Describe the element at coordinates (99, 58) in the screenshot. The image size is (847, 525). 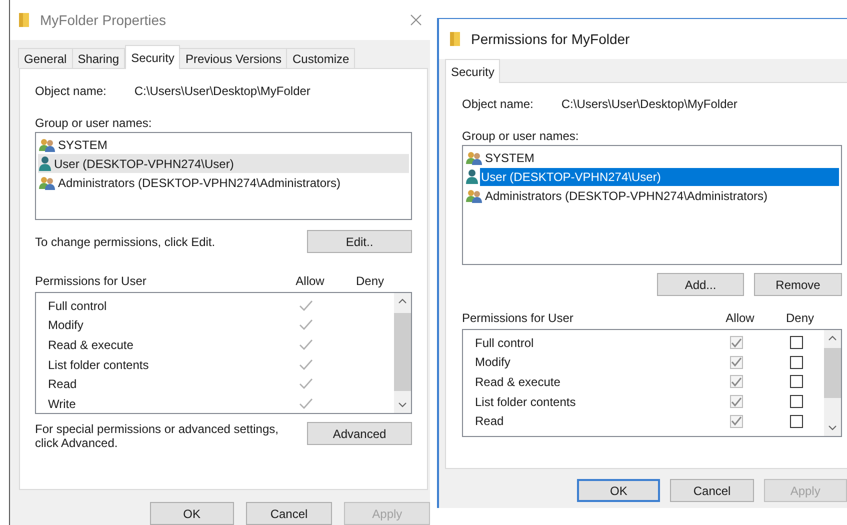
I see `tab: Sharing` at that location.